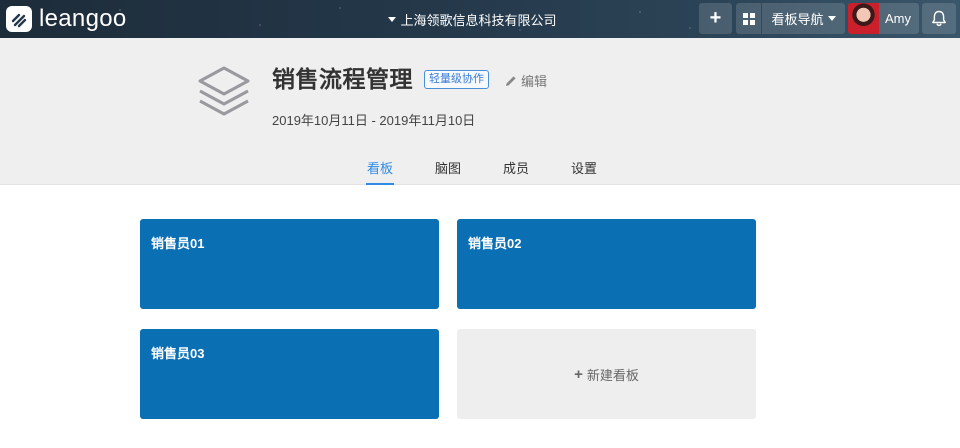 This screenshot has height=448, width=960. I want to click on board-name: 销售员01, so click(178, 243).